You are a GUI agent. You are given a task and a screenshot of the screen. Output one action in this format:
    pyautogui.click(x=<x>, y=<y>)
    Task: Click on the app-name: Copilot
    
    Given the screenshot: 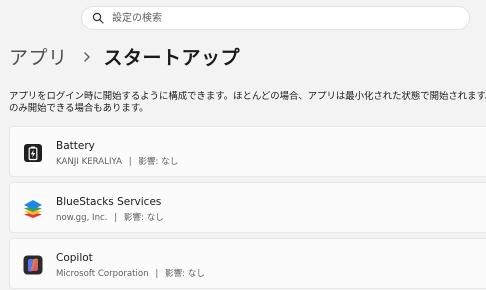 What is the action you would take?
    pyautogui.click(x=74, y=258)
    